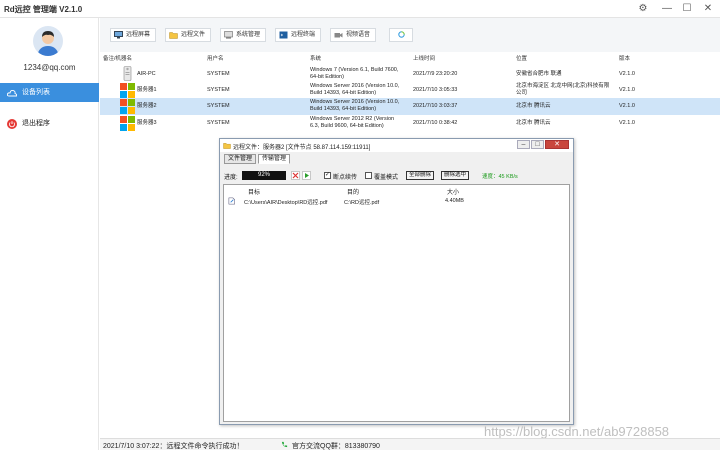  Describe the element at coordinates (362, 203) in the screenshot. I see `transfer-dest: C:\RD远控.pdf` at that location.